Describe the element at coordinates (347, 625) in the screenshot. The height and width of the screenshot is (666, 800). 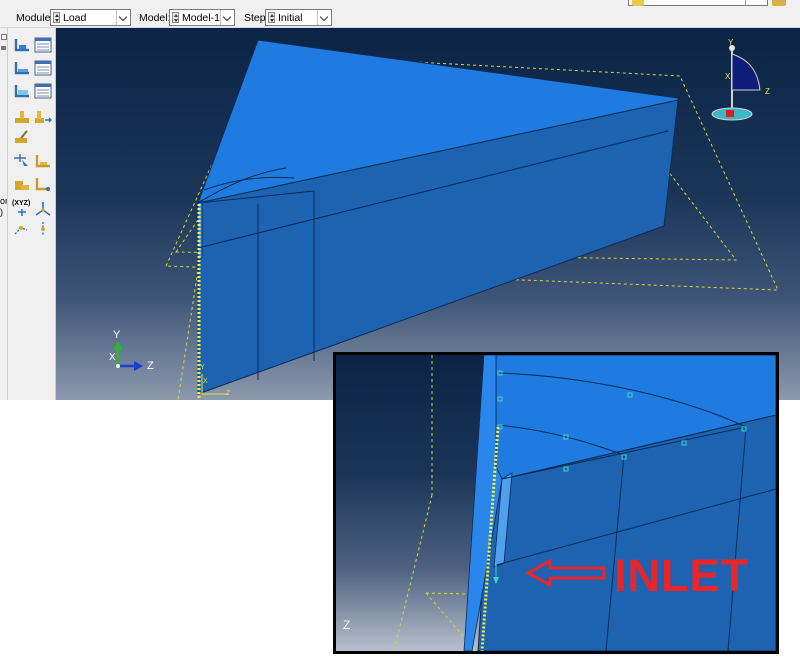
I see `inset-z-label: Z` at that location.